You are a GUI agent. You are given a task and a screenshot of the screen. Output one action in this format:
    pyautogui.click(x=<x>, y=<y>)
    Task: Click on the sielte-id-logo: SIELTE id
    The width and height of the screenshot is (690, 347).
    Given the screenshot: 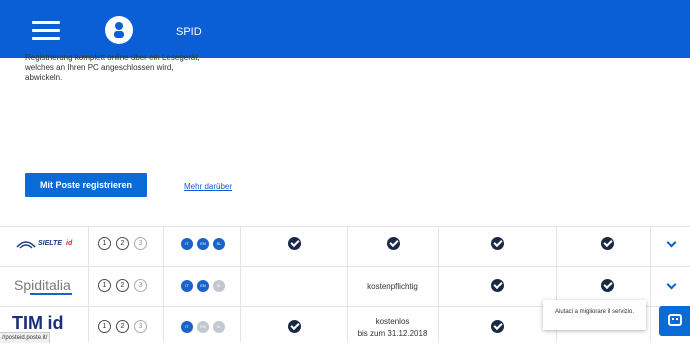 What is the action you would take?
    pyautogui.click(x=45, y=244)
    